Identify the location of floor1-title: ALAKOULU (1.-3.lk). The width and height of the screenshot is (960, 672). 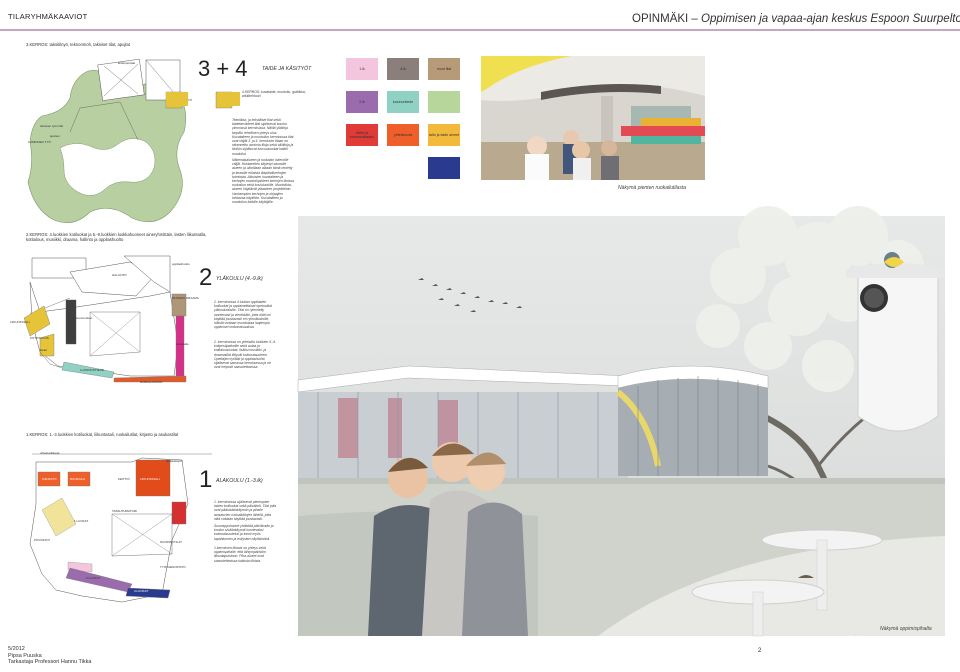
(239, 481).